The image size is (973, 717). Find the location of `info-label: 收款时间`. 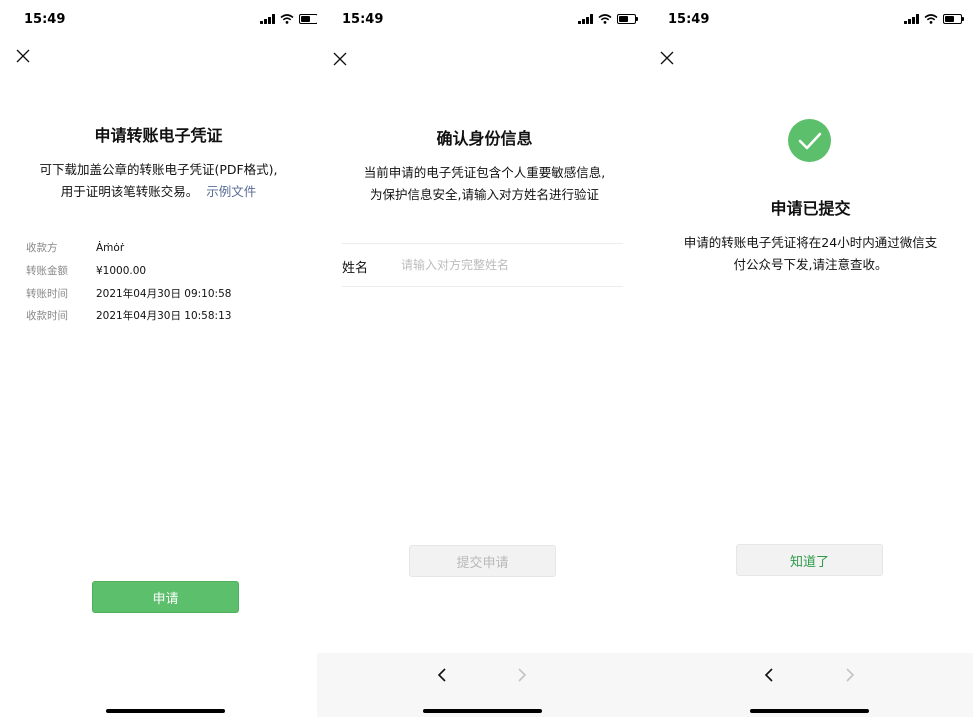

info-label: 收款时间 is located at coordinates (47, 316).